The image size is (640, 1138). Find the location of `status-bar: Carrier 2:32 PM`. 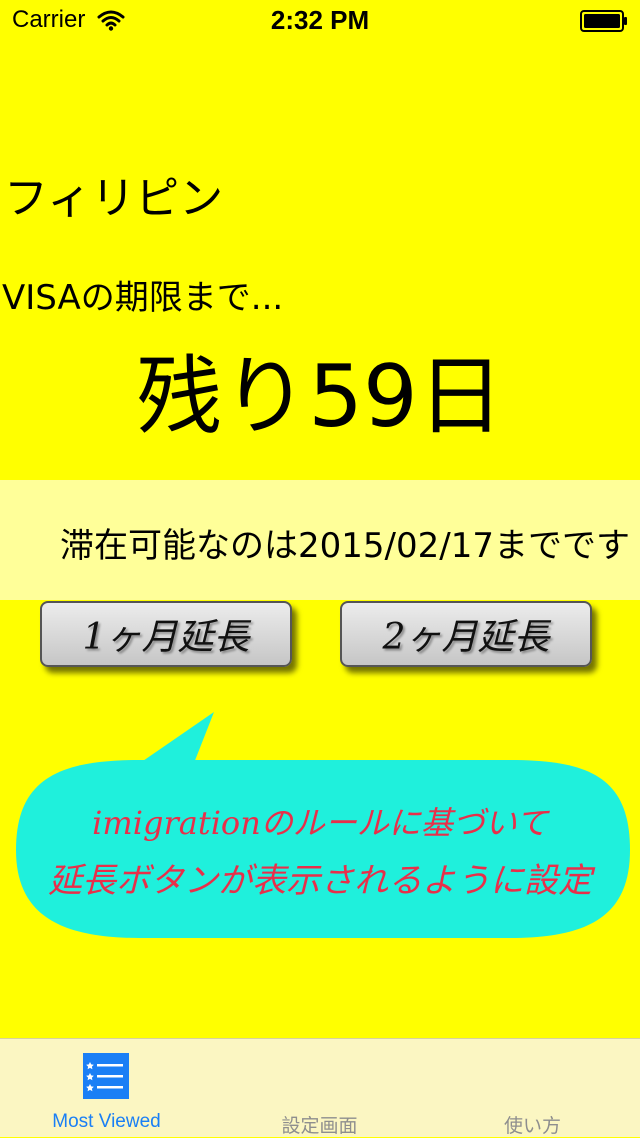

status-bar: Carrier 2:32 PM is located at coordinates (320, 20).